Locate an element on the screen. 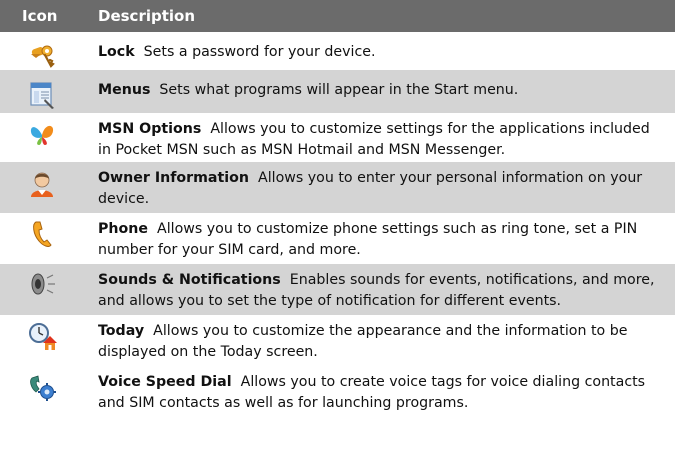  today-clock-home-icon is located at coordinates (42, 336).